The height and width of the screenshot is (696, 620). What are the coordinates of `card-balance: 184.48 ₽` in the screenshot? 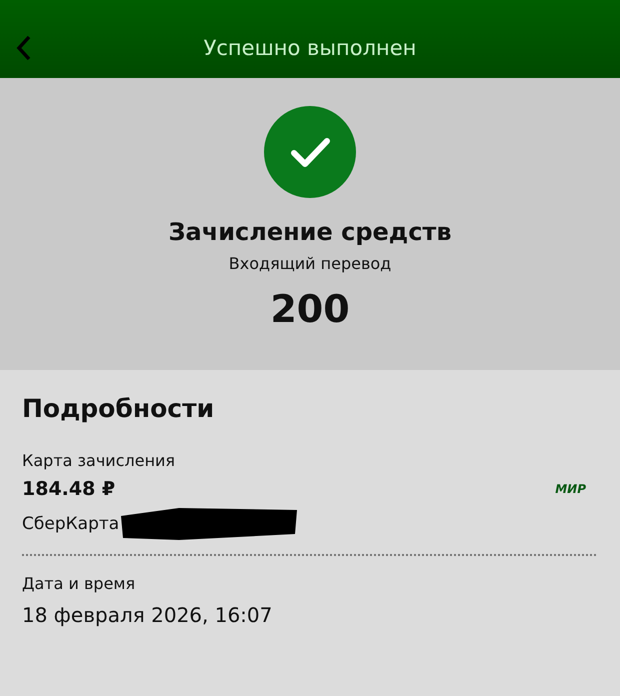 It's located at (69, 489).